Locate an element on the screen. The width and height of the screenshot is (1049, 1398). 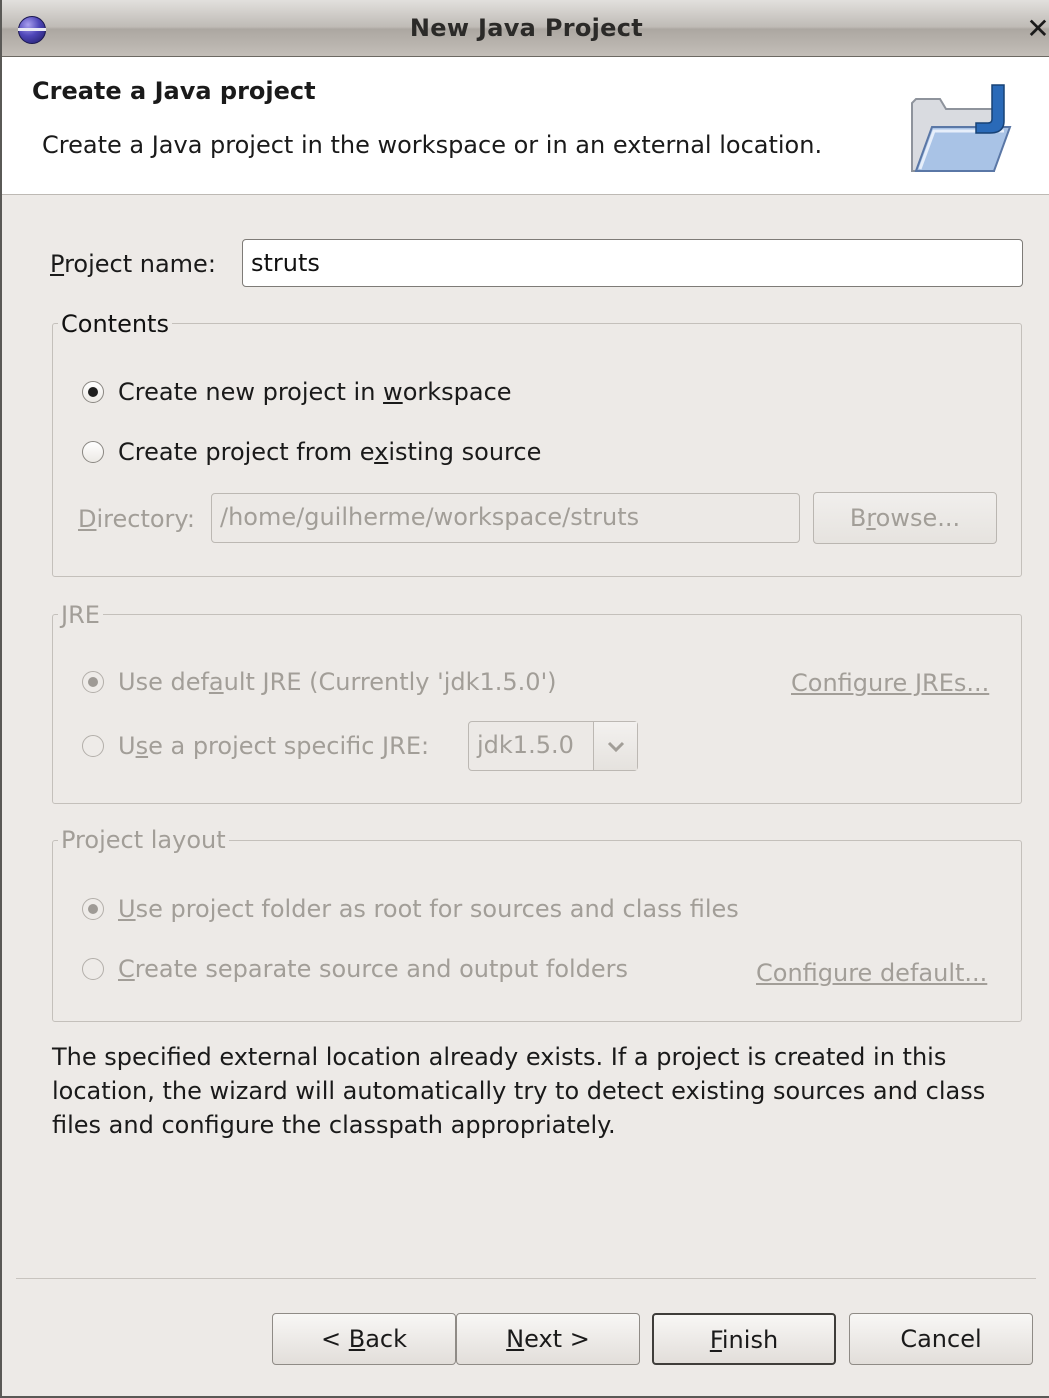
directory-label: Directory: is located at coordinates (136, 519).